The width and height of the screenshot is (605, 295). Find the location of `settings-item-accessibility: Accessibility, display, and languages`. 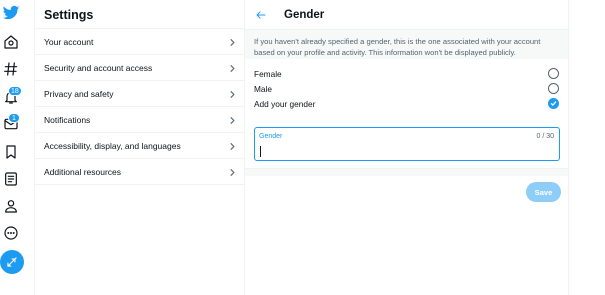

settings-item-accessibility: Accessibility, display, and languages is located at coordinates (139, 146).